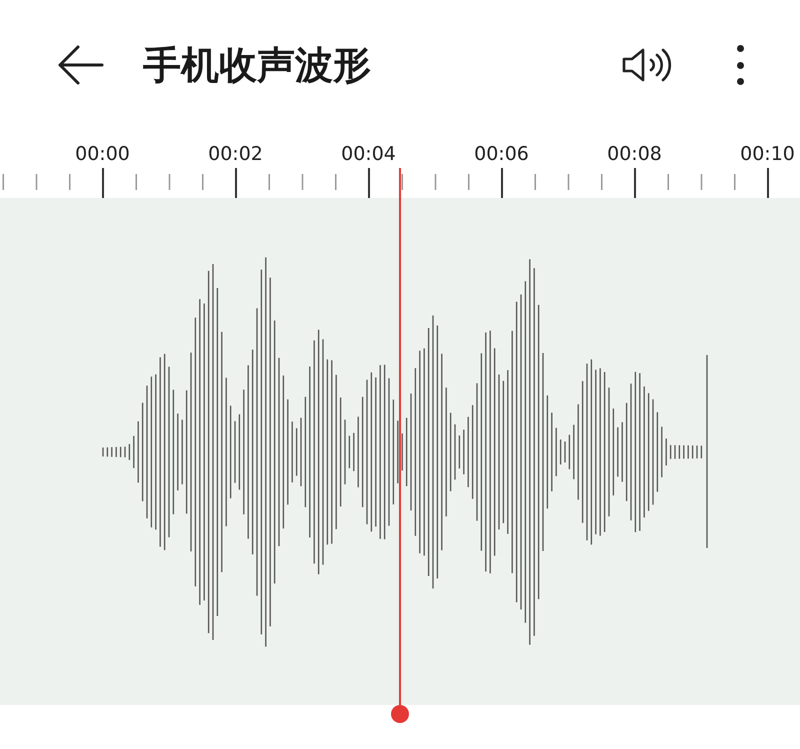 This screenshot has width=800, height=749. I want to click on more-menu-icon, so click(740, 65).